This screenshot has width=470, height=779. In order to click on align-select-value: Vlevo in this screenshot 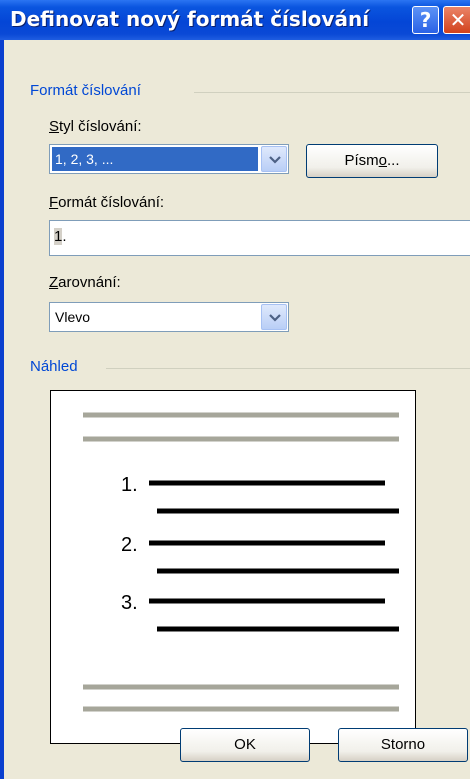, I will do `click(73, 317)`.